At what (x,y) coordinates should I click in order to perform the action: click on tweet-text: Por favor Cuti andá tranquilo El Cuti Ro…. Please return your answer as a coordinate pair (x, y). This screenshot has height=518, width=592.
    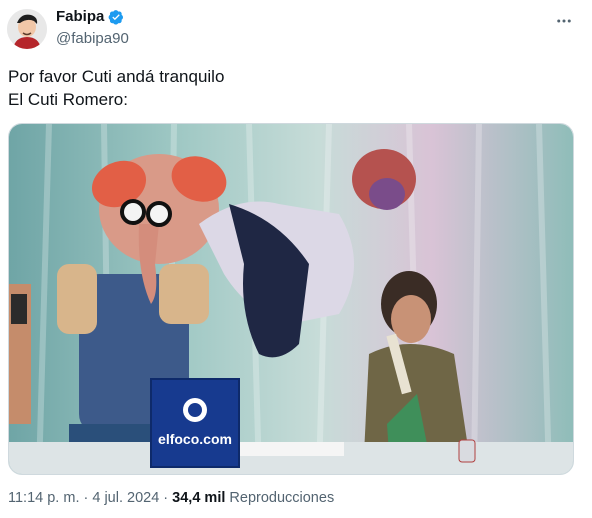
    Looking at the image, I should click on (116, 88).